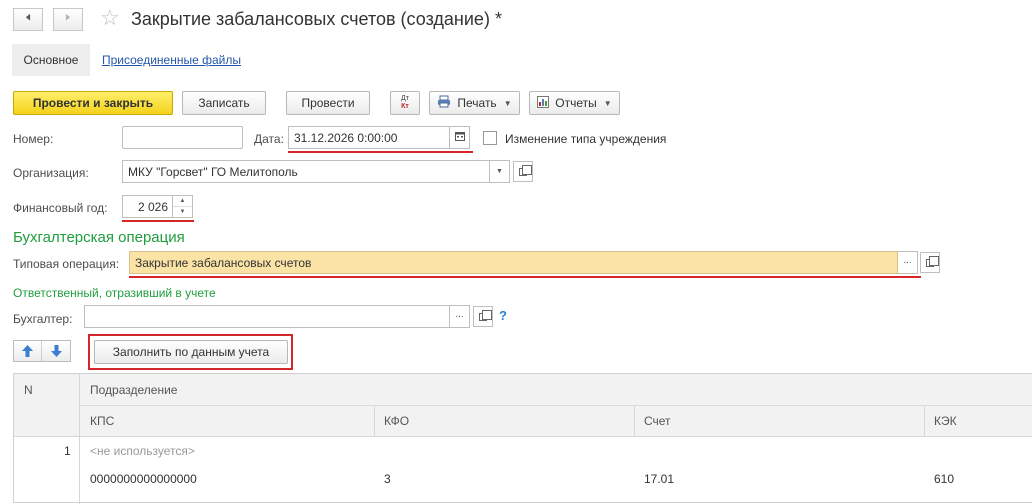  I want to click on stepper-up-icon: ▲, so click(182, 201).